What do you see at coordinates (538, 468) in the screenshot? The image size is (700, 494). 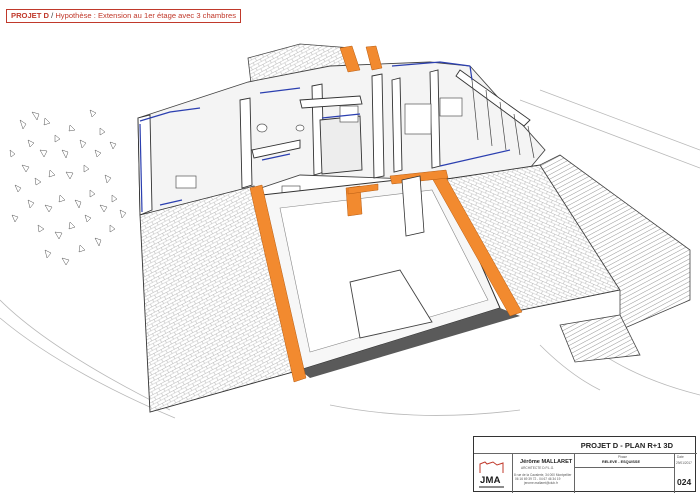 I see `architect-title: ARCHITECTE D.P.L.G.` at bounding box center [538, 468].